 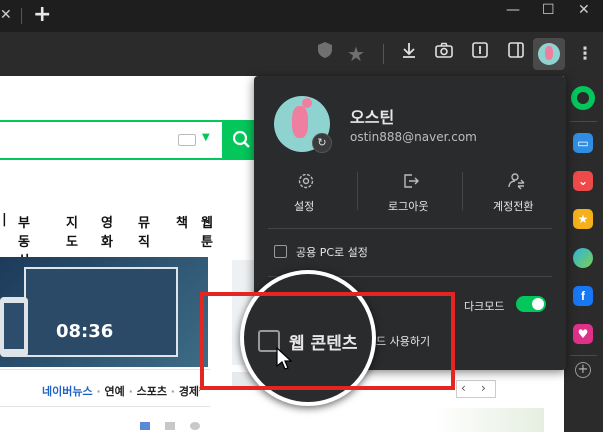 What do you see at coordinates (67, 391) in the screenshot?
I see `news-tab-naver: 네이버뉴스` at bounding box center [67, 391].